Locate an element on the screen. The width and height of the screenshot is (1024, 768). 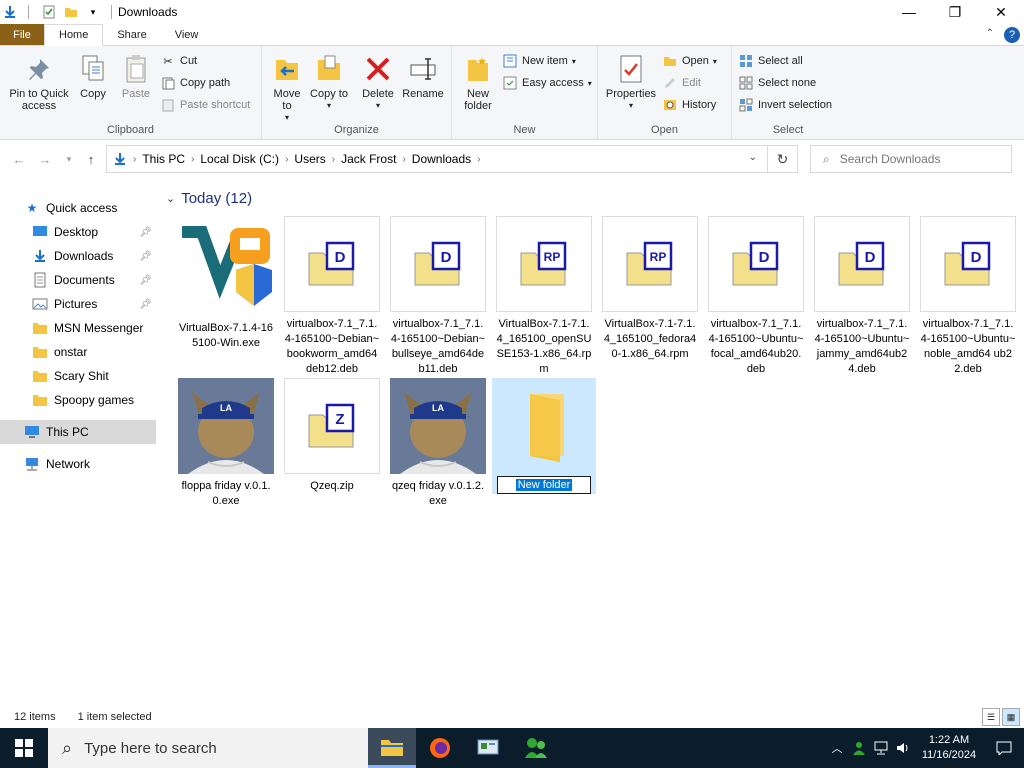
breadcrumb-jack-frost: Jack Frost is located at coordinates (368, 159).